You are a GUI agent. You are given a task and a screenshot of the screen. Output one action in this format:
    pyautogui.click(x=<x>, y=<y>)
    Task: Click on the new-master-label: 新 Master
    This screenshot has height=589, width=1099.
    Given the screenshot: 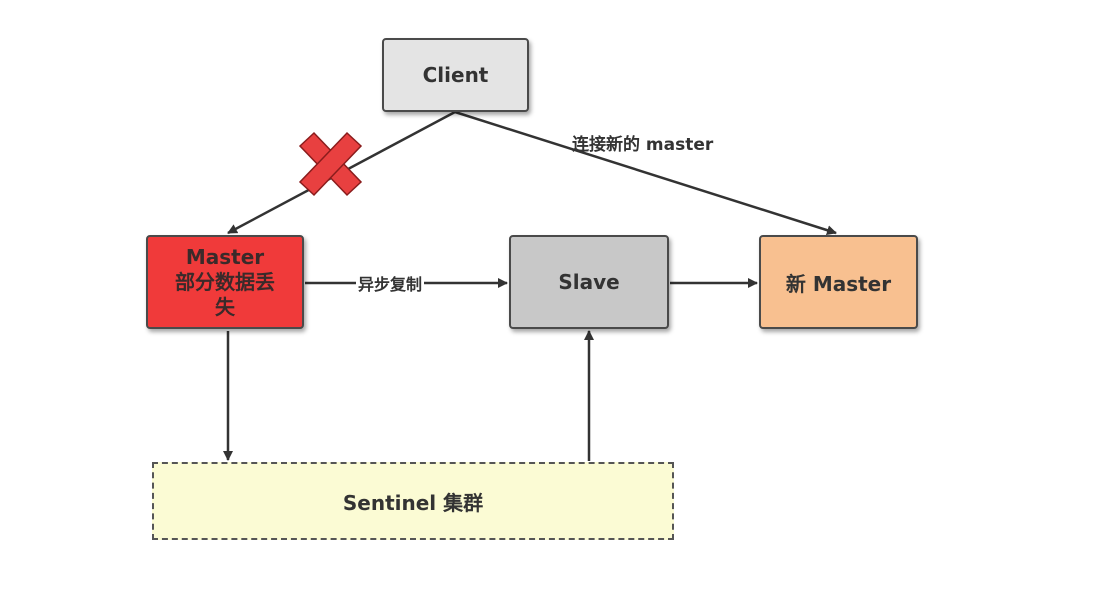 What is the action you would take?
    pyautogui.click(x=838, y=283)
    